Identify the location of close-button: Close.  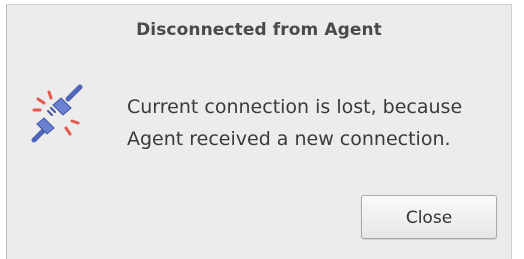
(429, 217).